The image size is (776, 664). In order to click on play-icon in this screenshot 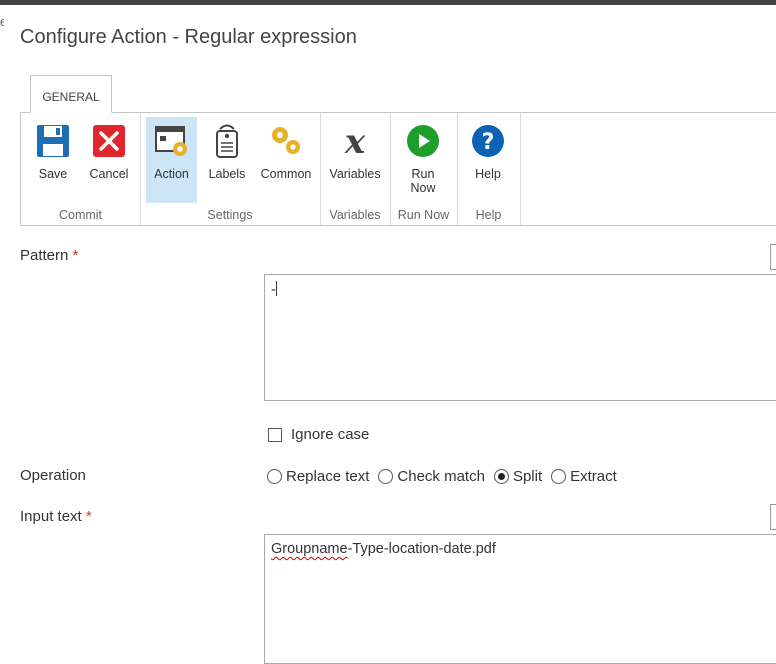, I will do `click(423, 141)`.